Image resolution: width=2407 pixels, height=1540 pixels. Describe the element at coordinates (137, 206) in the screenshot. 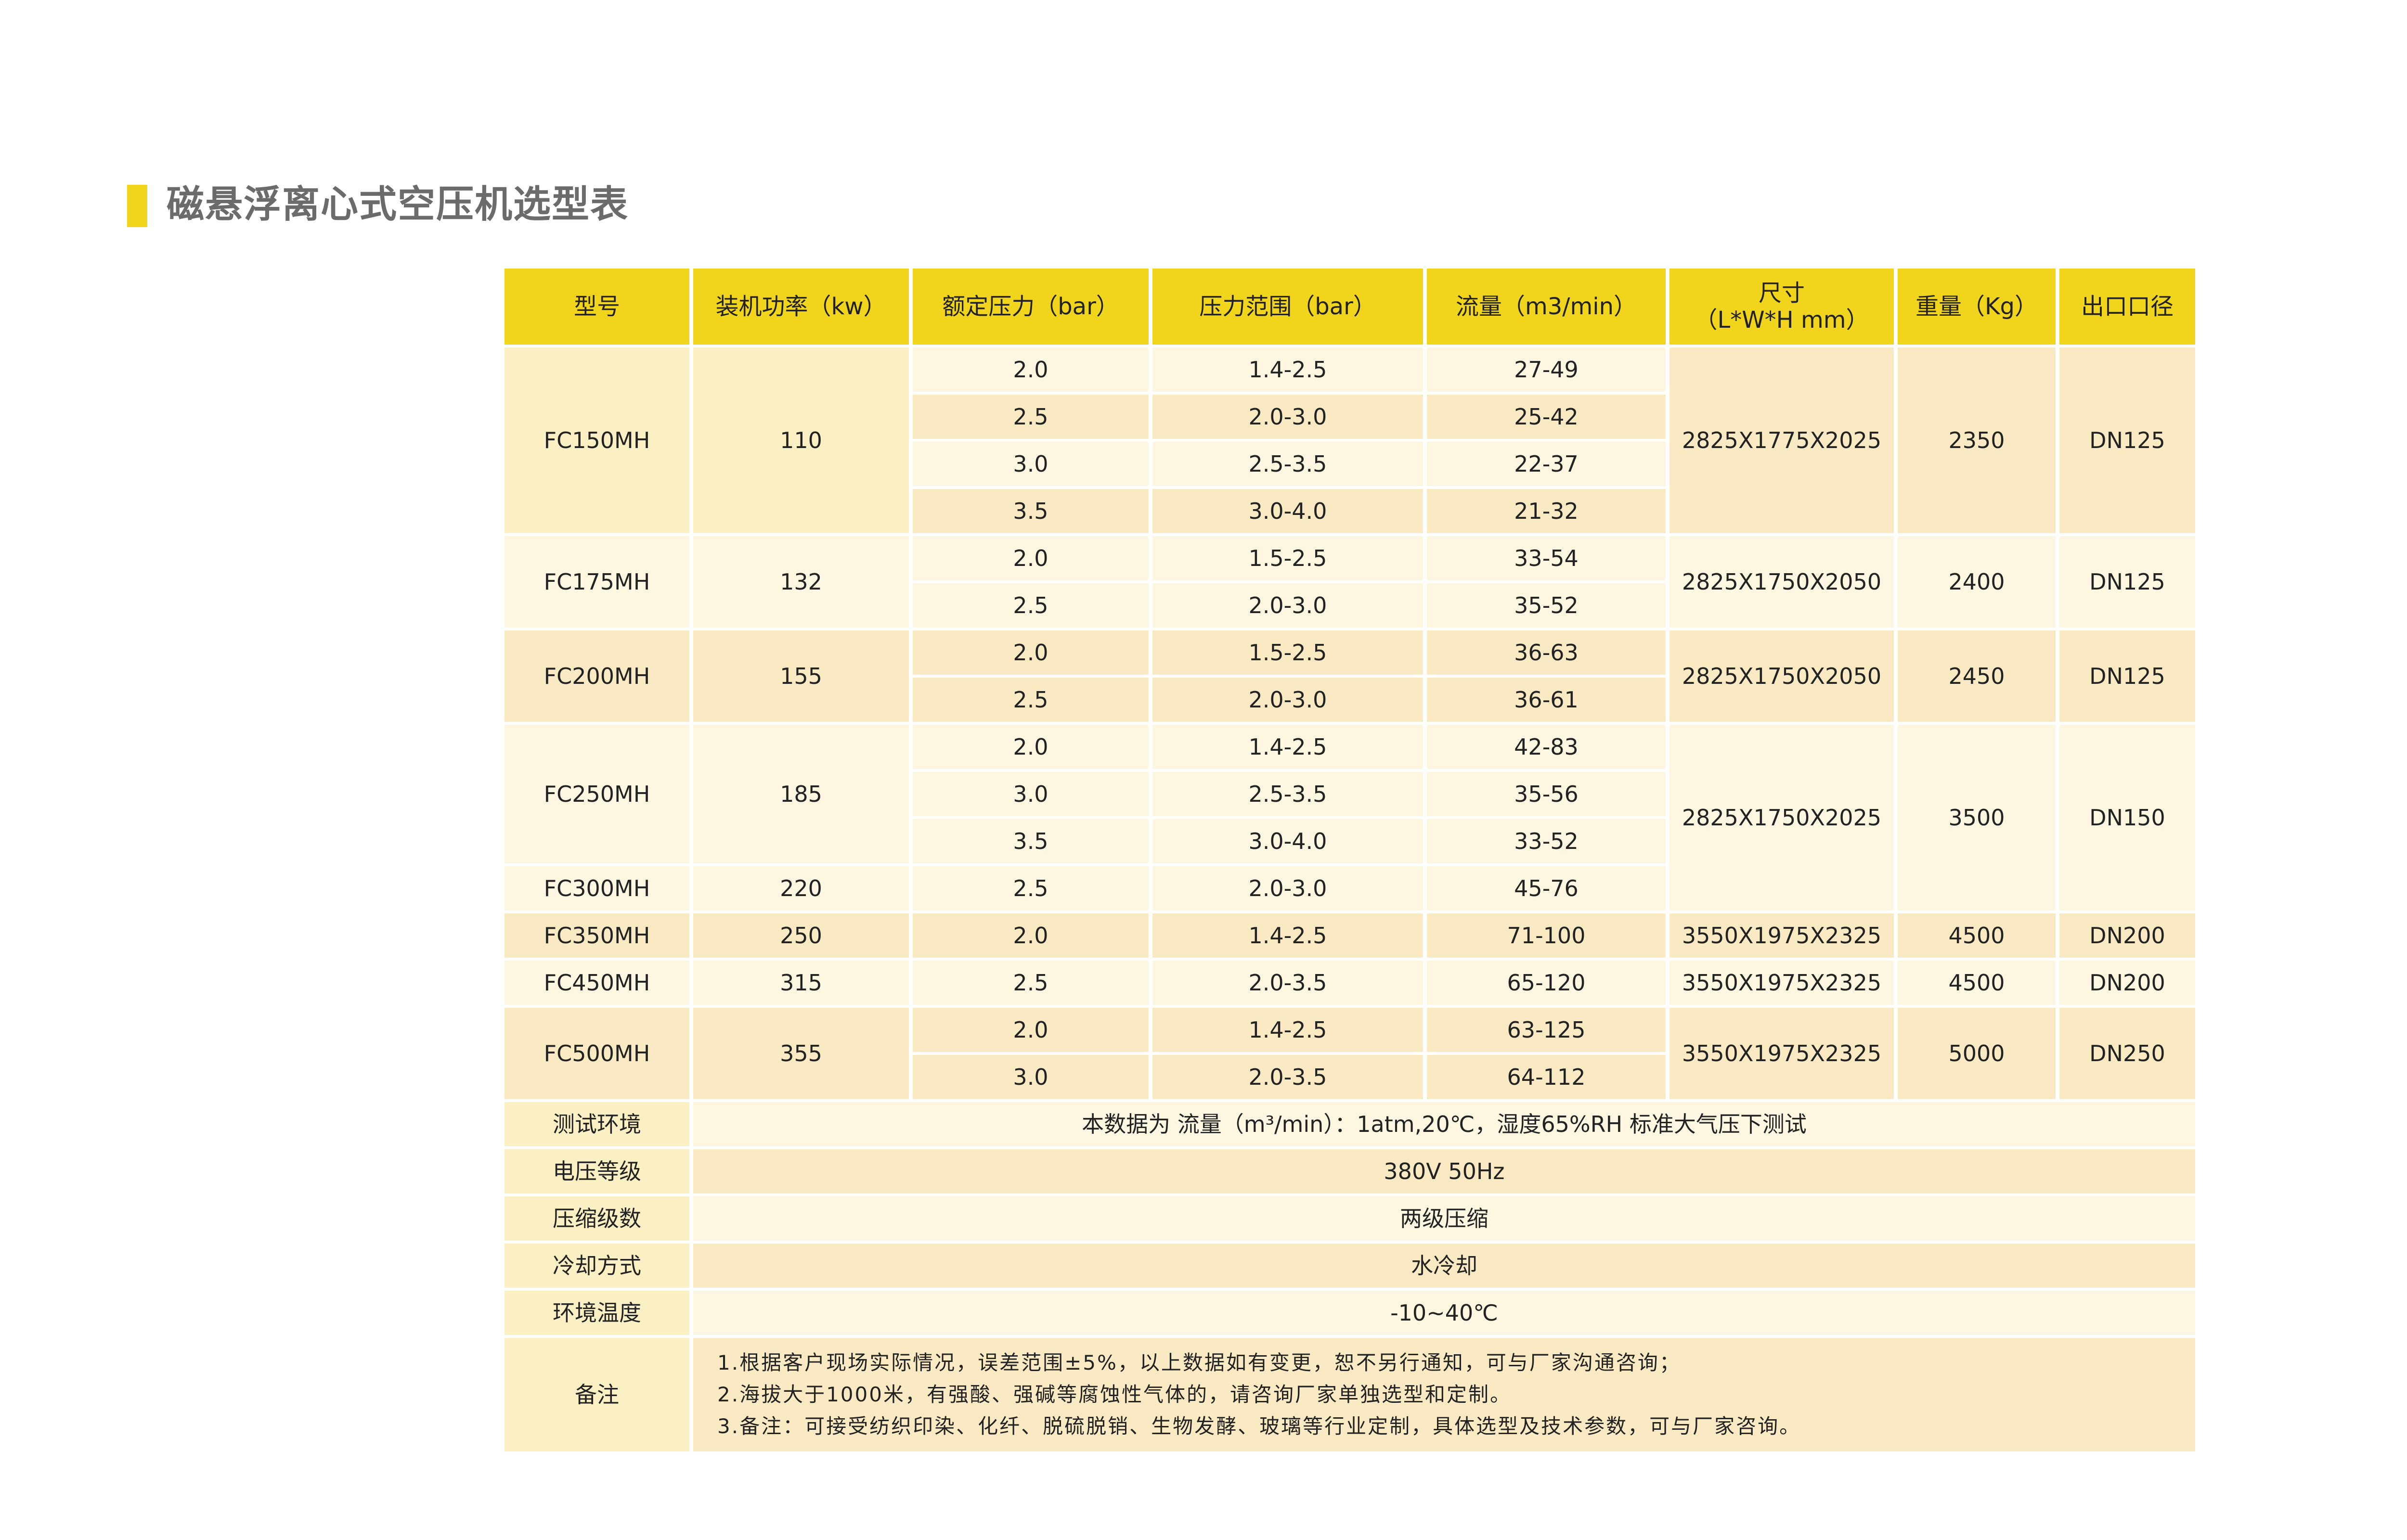

I see `title-accent-bar` at that location.